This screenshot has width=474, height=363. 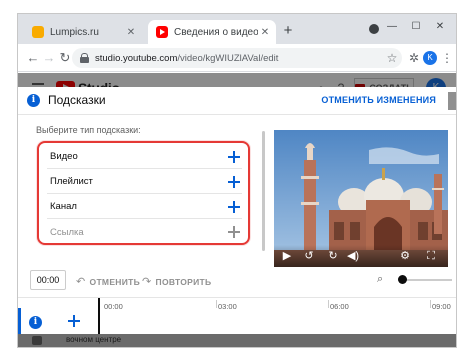 What do you see at coordinates (77, 100) in the screenshot?
I see `dialog-title: Подсказки` at bounding box center [77, 100].